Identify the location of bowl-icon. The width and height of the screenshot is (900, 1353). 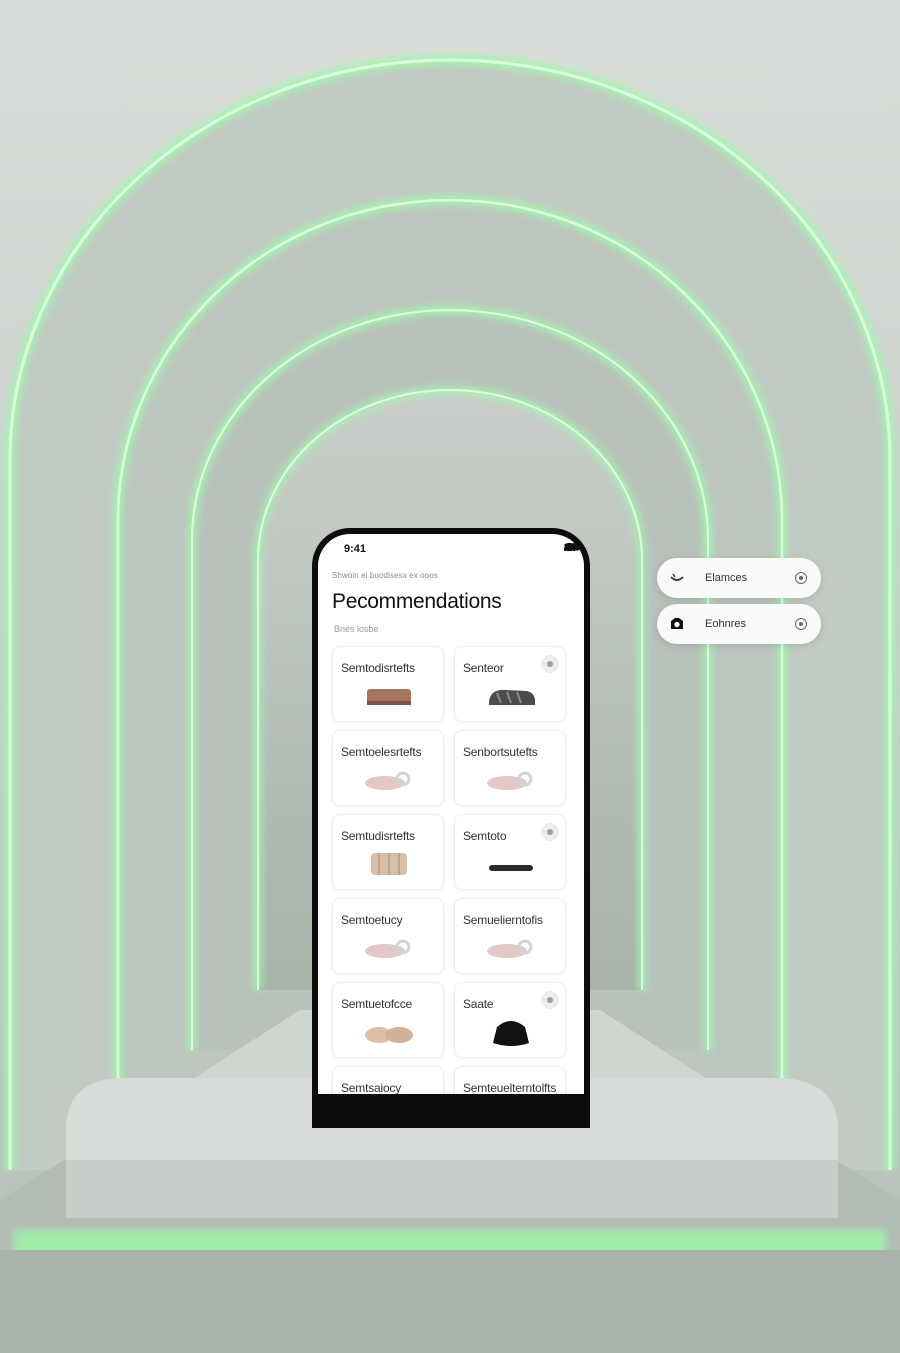
(677, 577).